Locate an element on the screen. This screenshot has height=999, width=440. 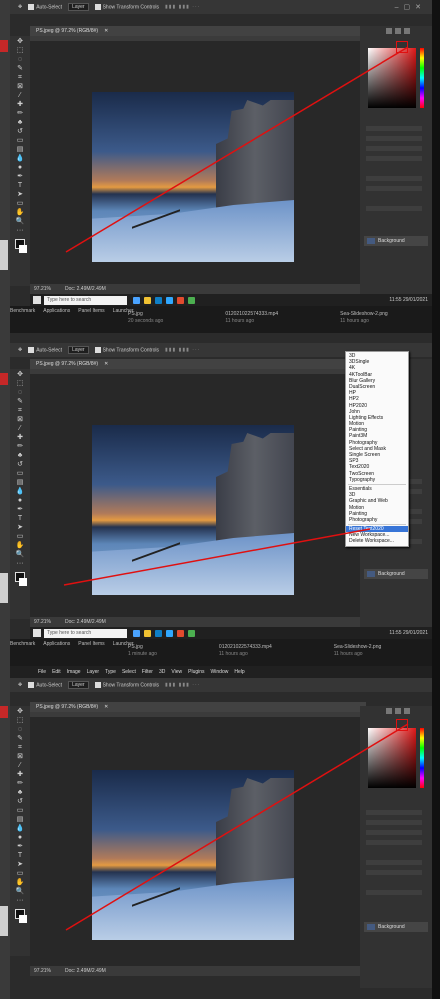
workspace-item: Photography is located at coordinates (377, 520).